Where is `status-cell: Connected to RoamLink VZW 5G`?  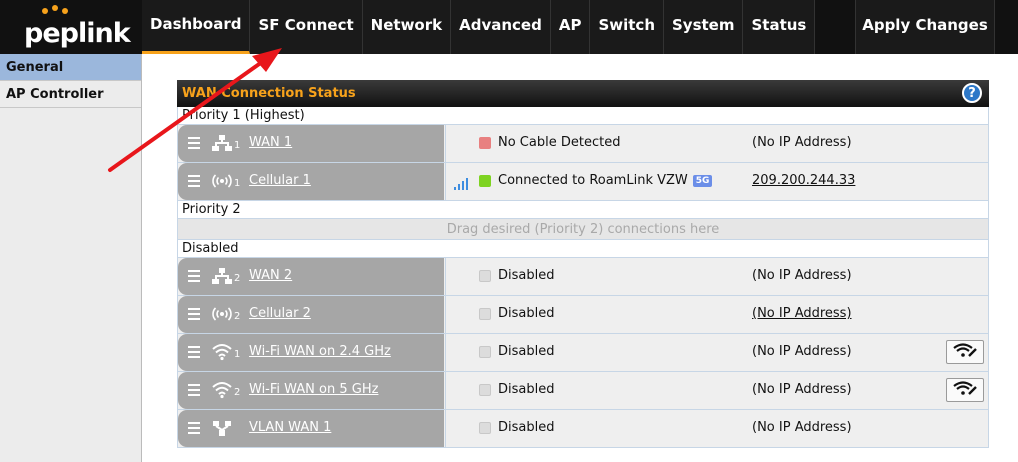
status-cell: Connected to RoamLink VZW 5G is located at coordinates (595, 181).